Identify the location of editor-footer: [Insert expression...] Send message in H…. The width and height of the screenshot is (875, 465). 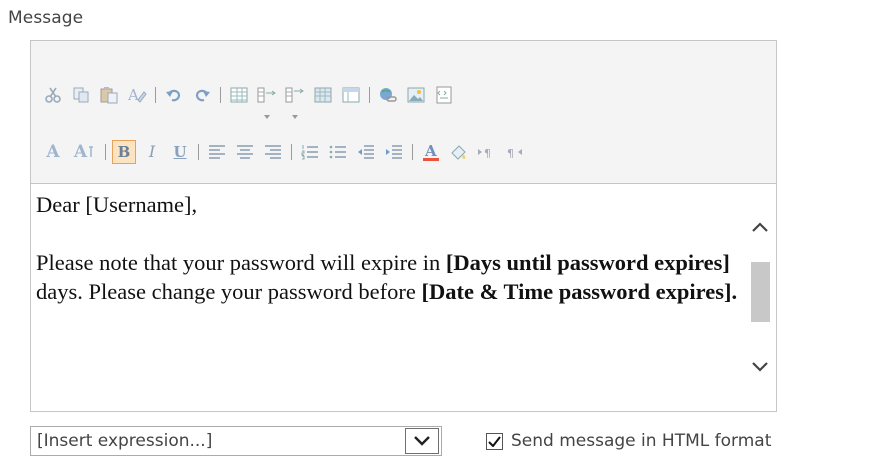
(452, 433).